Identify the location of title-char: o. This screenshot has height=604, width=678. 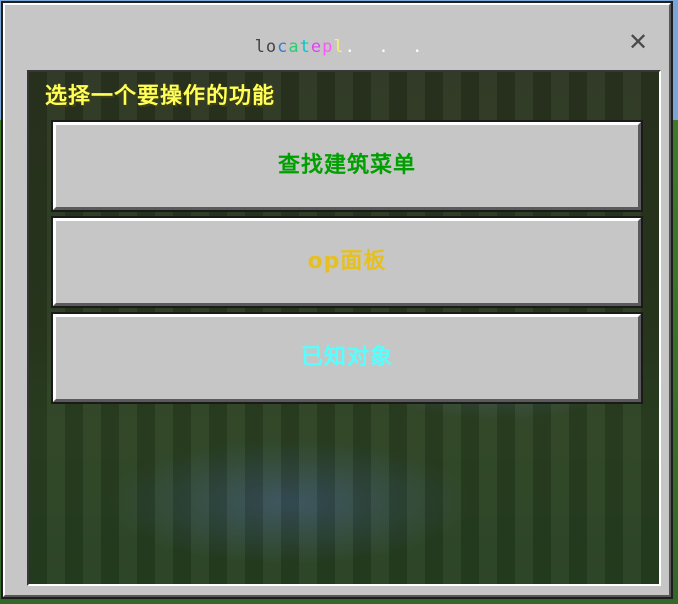
(271, 47).